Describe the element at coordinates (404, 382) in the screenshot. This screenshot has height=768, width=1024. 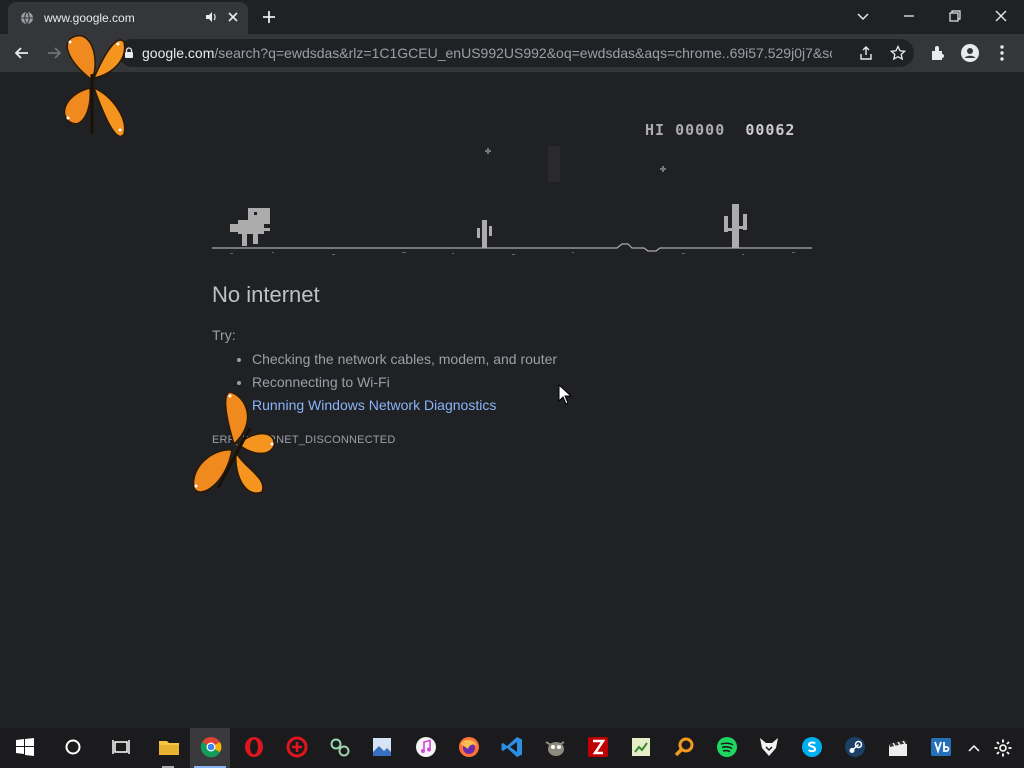
I see `suggestion-item: Reconnecting to Wi-Fi` at that location.